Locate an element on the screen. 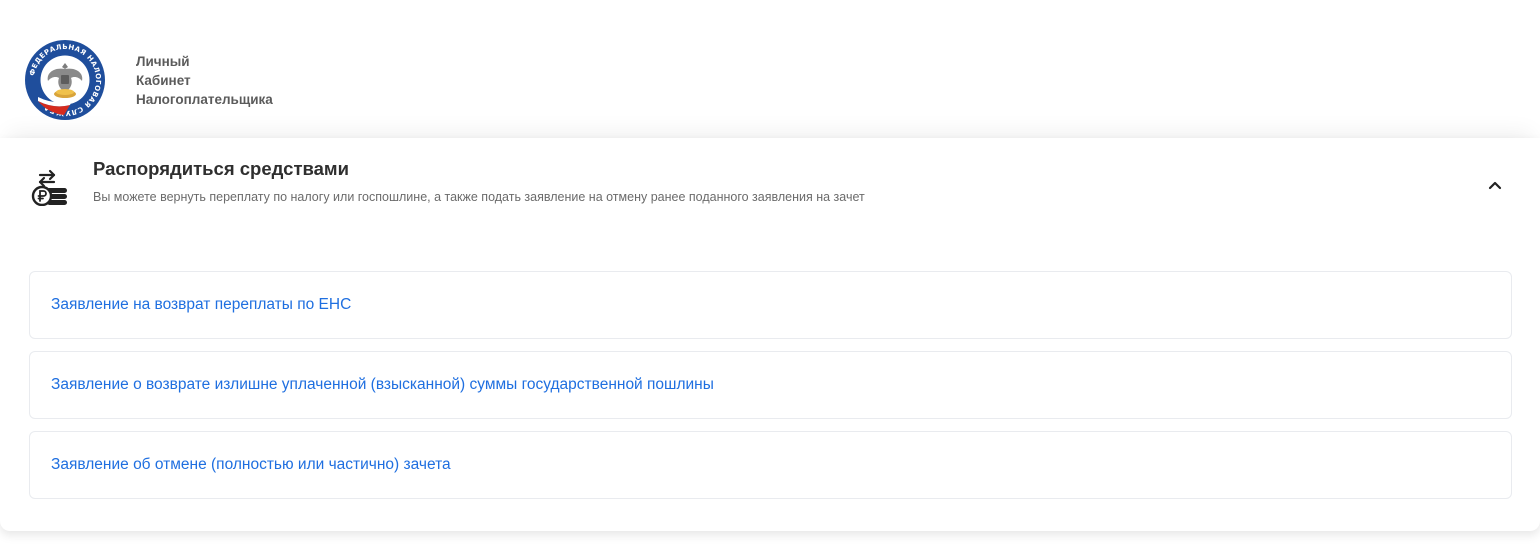  chevron-up-icon is located at coordinates (1495, 185).